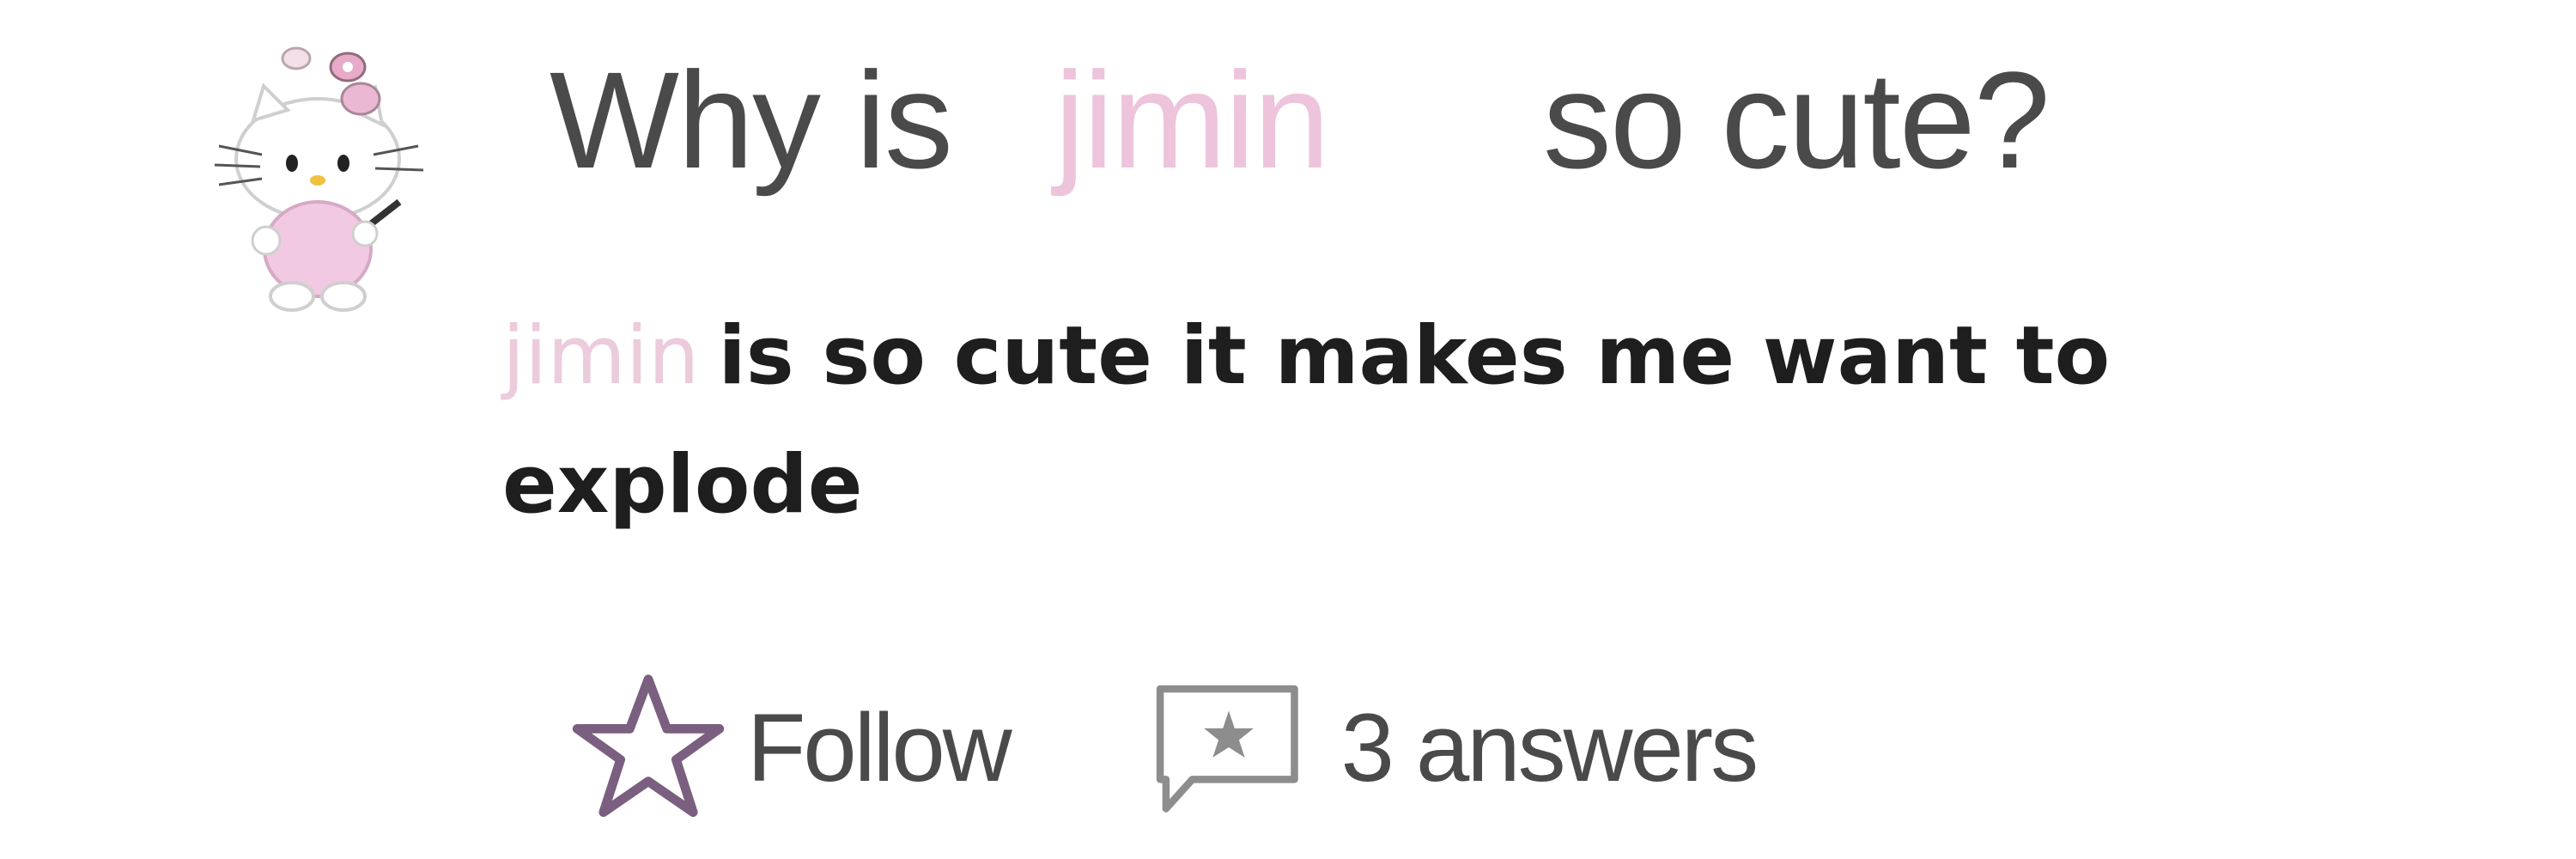 The image size is (2576, 859). I want to click on follow-label: Follow, so click(879, 747).